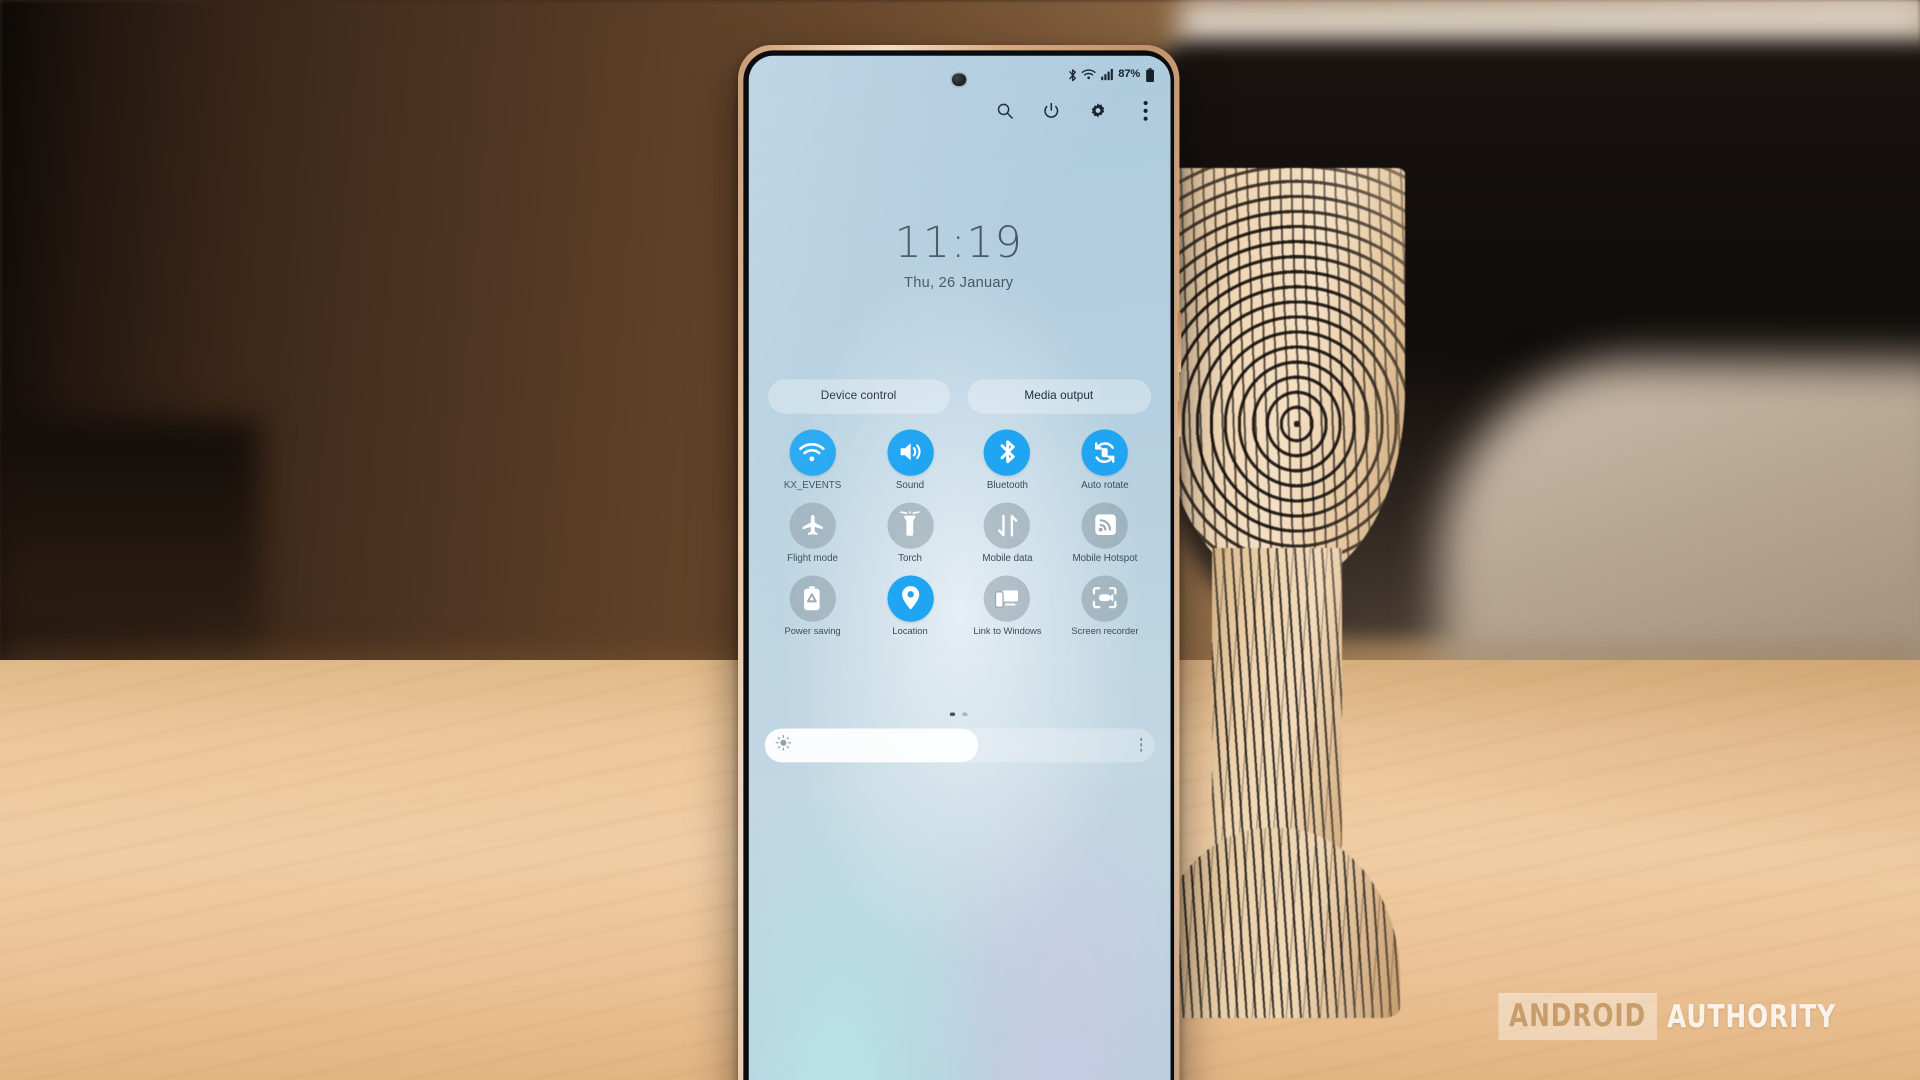 This screenshot has height=1080, width=1920. I want to click on qs-toggle-link-to-windows: Link to Windows, so click(1007, 606).